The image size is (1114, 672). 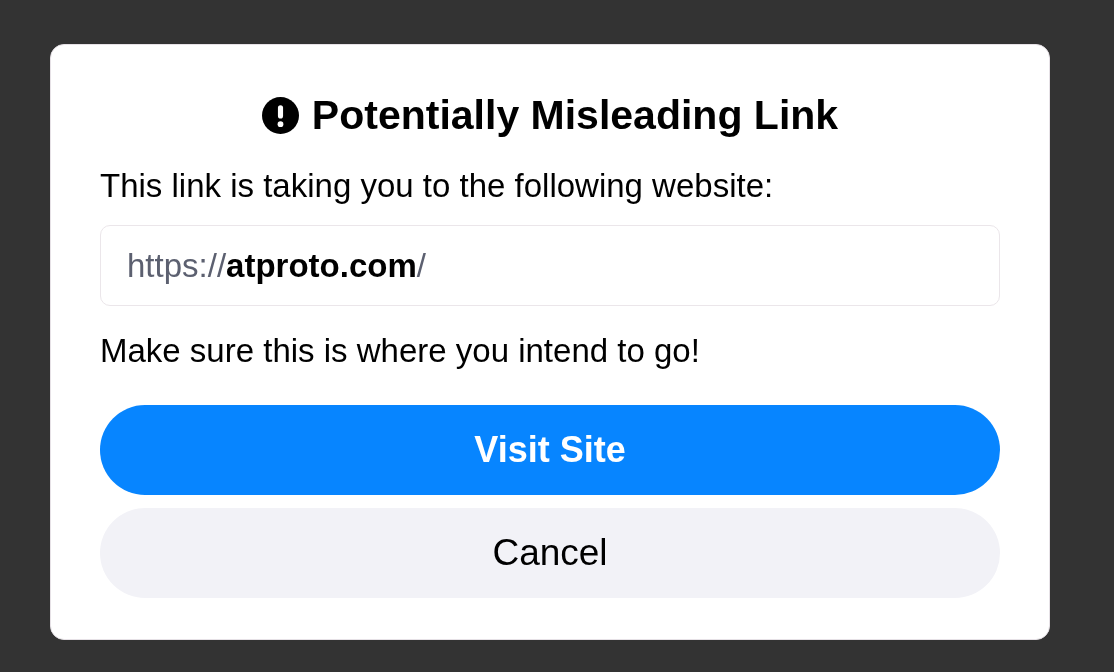 What do you see at coordinates (575, 115) in the screenshot?
I see `dialog-title: Potentially Misleading Link` at bounding box center [575, 115].